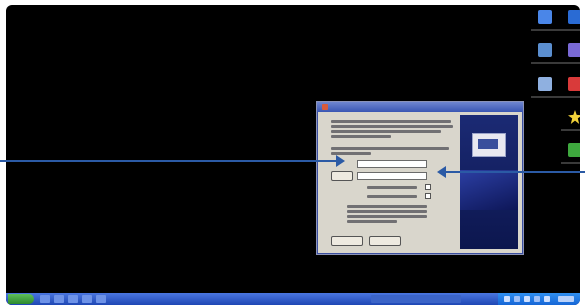 Image resolution: width=585 pixels, height=308 pixels. Describe the element at coordinates (342, 176) in the screenshot. I see `browse-button` at that location.